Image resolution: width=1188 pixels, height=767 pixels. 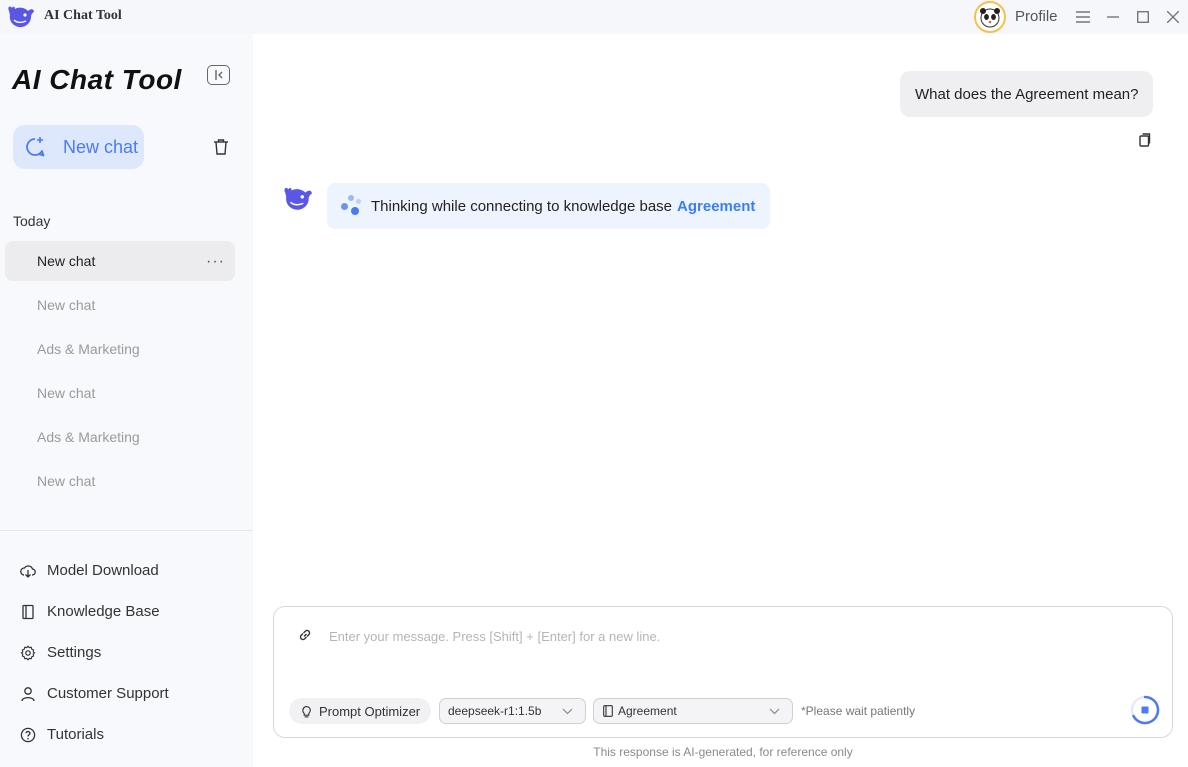 What do you see at coordinates (305, 635) in the screenshot?
I see `attach-link-icon` at bounding box center [305, 635].